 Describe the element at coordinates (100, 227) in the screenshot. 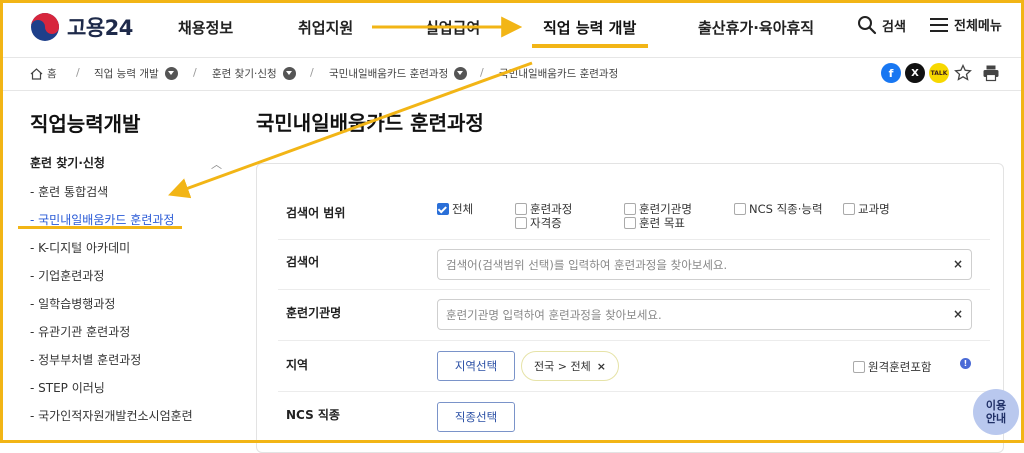

I see `active-item-highlight` at that location.